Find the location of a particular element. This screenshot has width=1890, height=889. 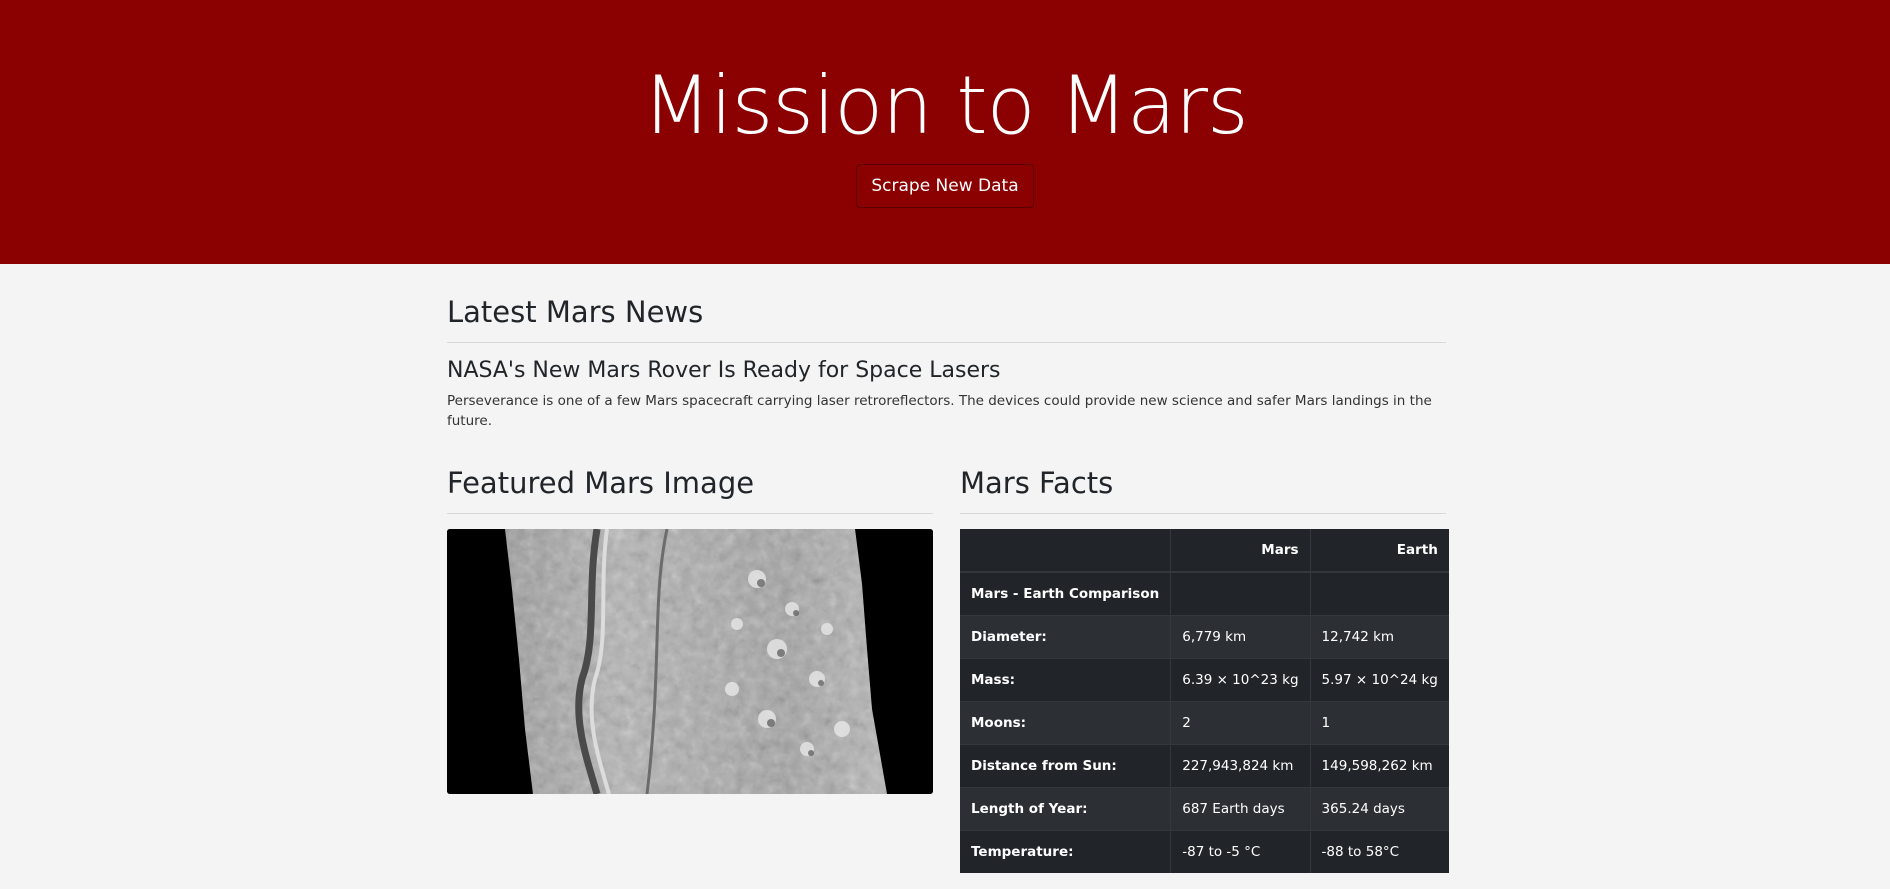

table-header-row: Mars Earth is located at coordinates (1204, 551).